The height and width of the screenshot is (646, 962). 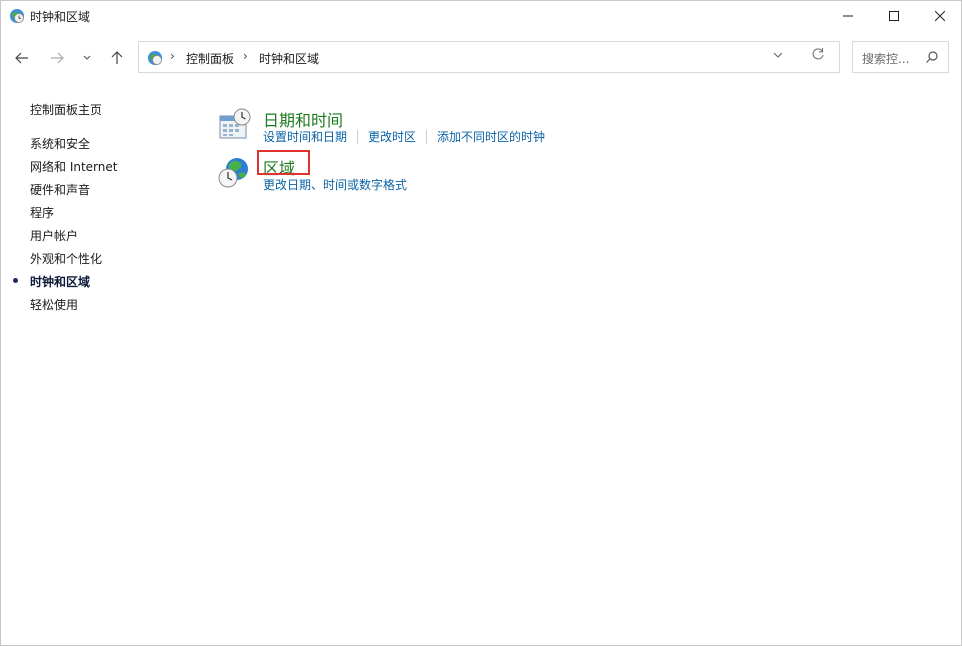 I want to click on sidebar-item-label: 时钟和区域, so click(x=60, y=282).